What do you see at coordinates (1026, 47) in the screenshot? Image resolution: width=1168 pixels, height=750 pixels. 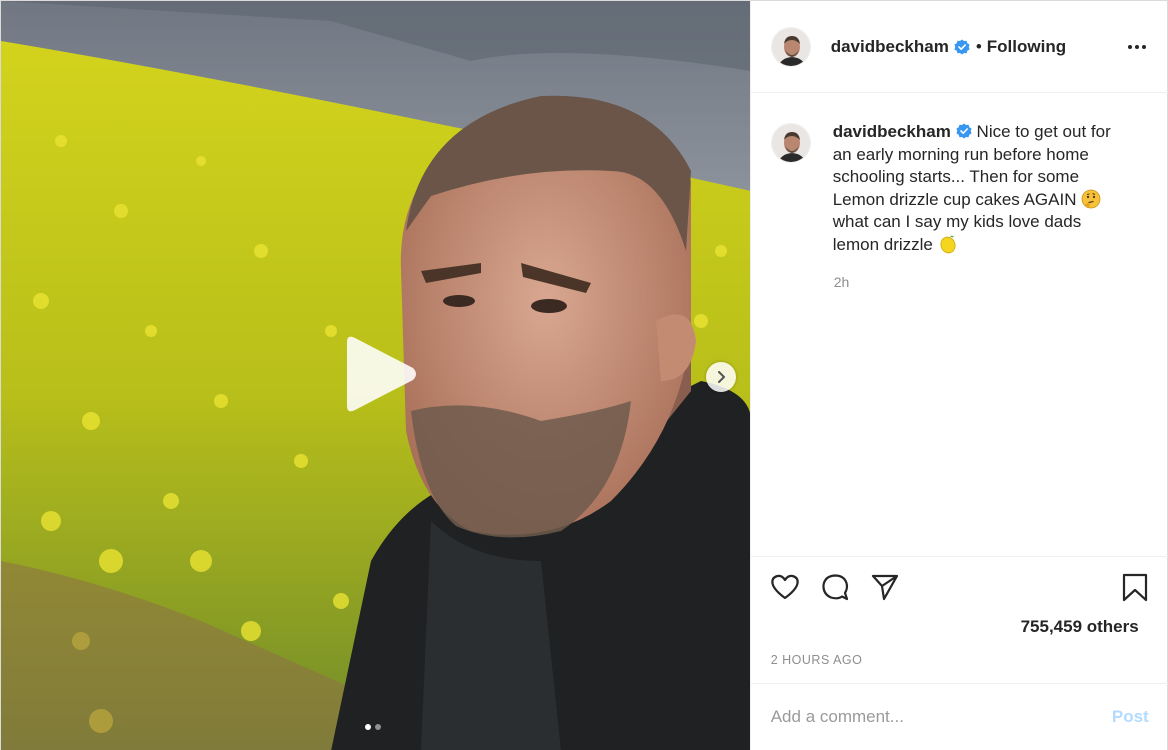 I see `following-button: Following` at bounding box center [1026, 47].